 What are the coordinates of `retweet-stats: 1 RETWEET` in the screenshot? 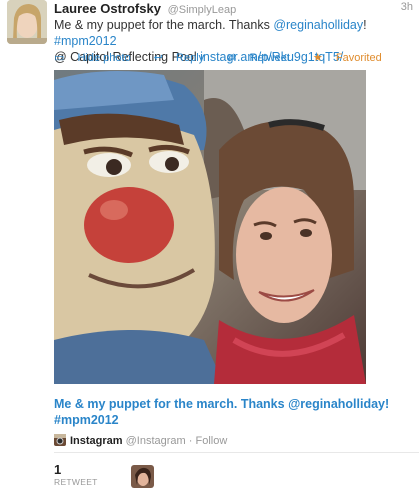 It's located at (76, 474).